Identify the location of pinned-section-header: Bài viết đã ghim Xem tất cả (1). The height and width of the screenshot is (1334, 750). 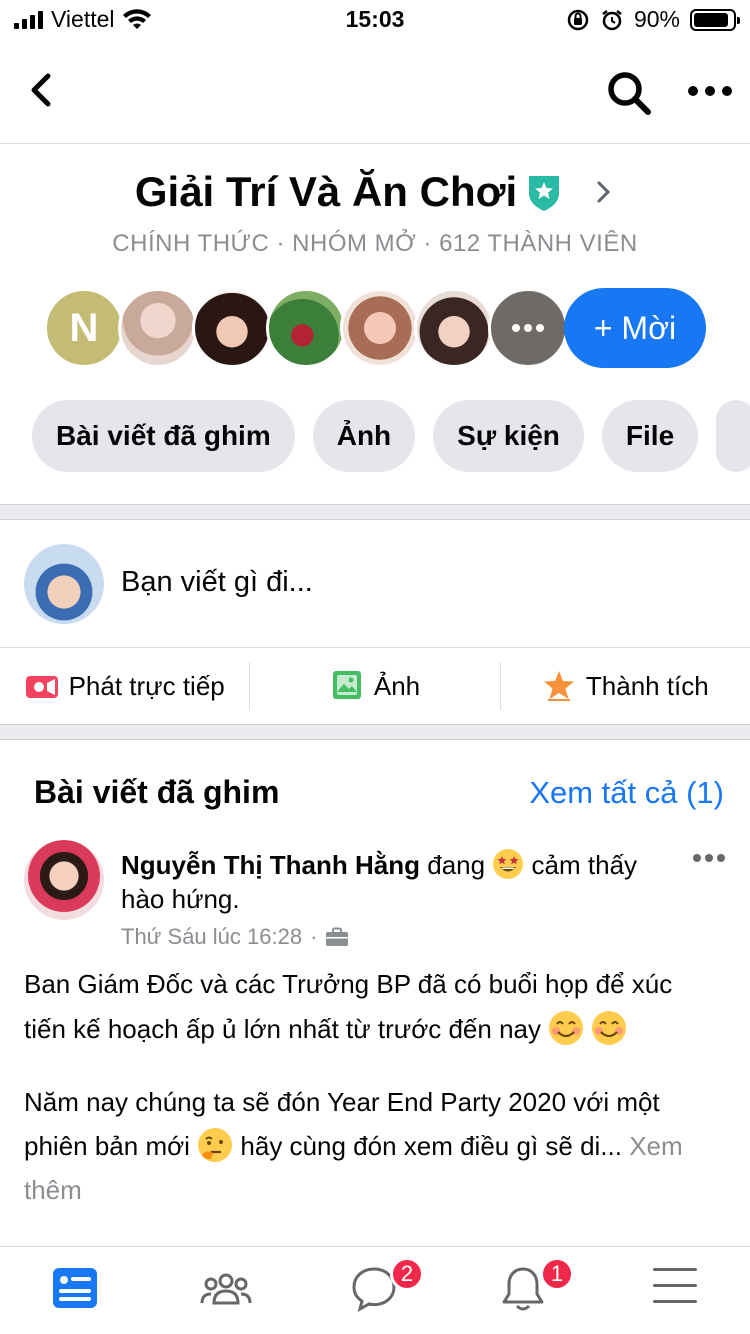
(379, 792).